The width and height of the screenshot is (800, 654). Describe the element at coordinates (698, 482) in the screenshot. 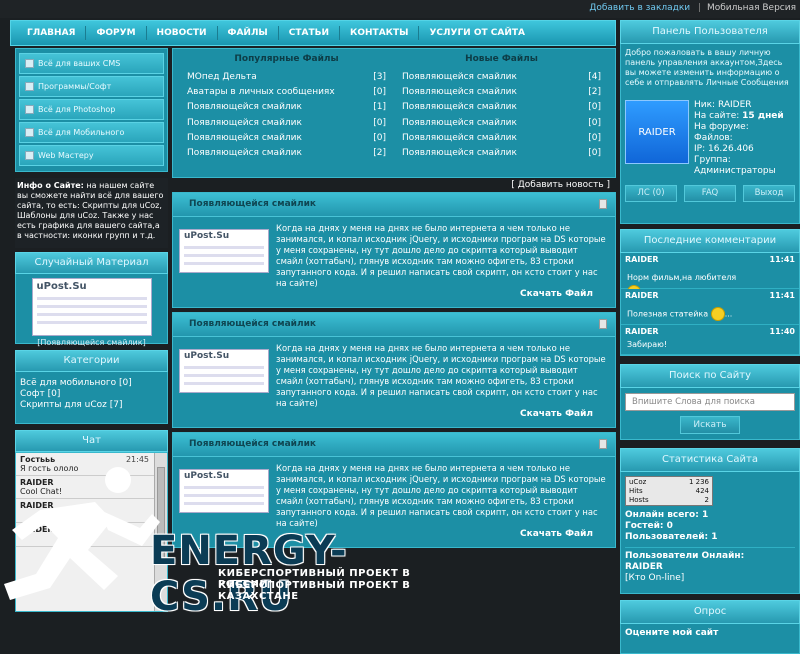

I see `counter-value: 1 236` at that location.